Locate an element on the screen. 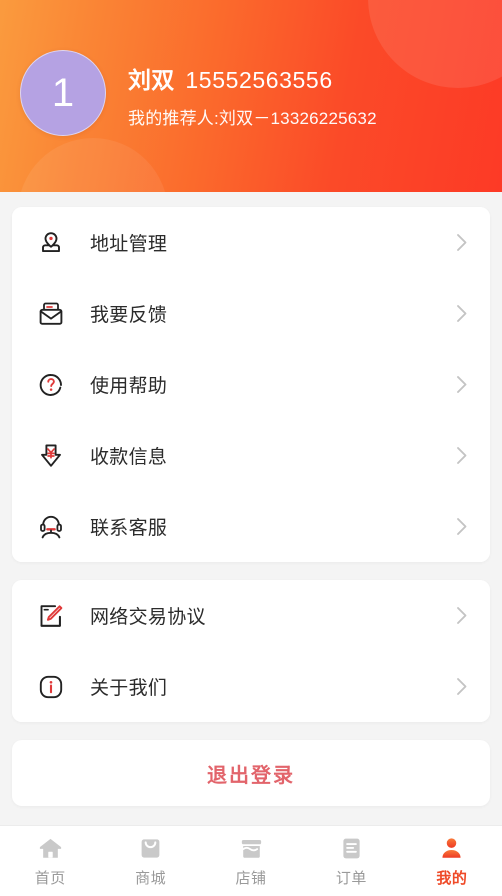  menu-item-help: 使用帮助 is located at coordinates (251, 384).